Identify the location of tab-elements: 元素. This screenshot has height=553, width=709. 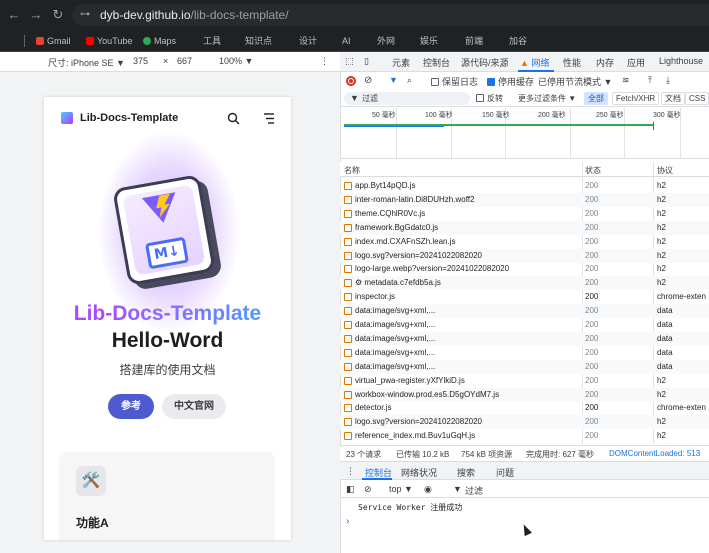
(401, 62).